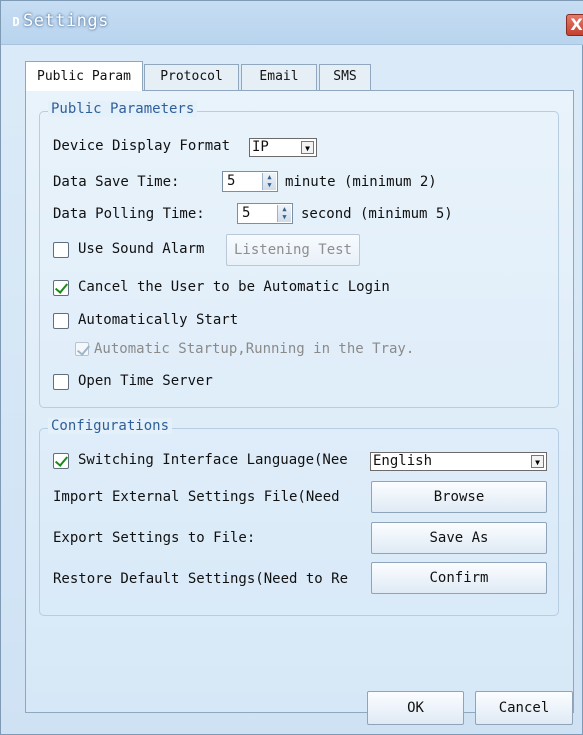  Describe the element at coordinates (293, 250) in the screenshot. I see `listening-test-button: Listening Test` at that location.